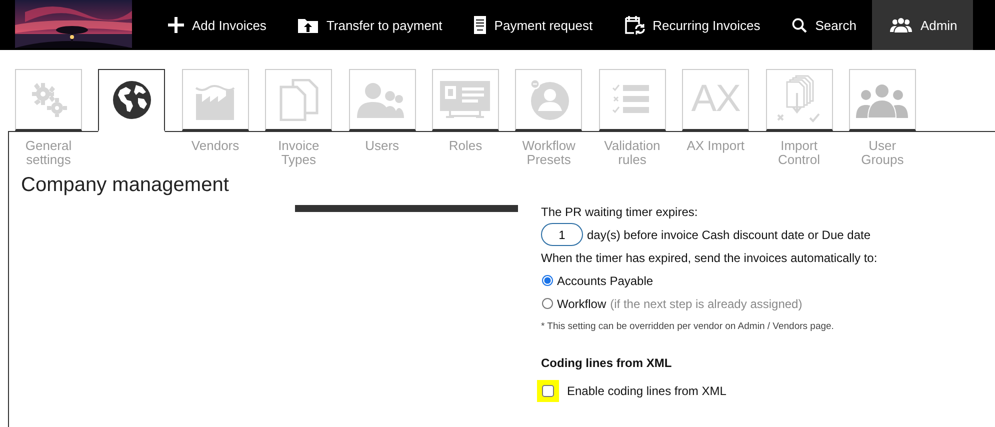  What do you see at coordinates (176, 25) in the screenshot?
I see `plus-icon` at bounding box center [176, 25].